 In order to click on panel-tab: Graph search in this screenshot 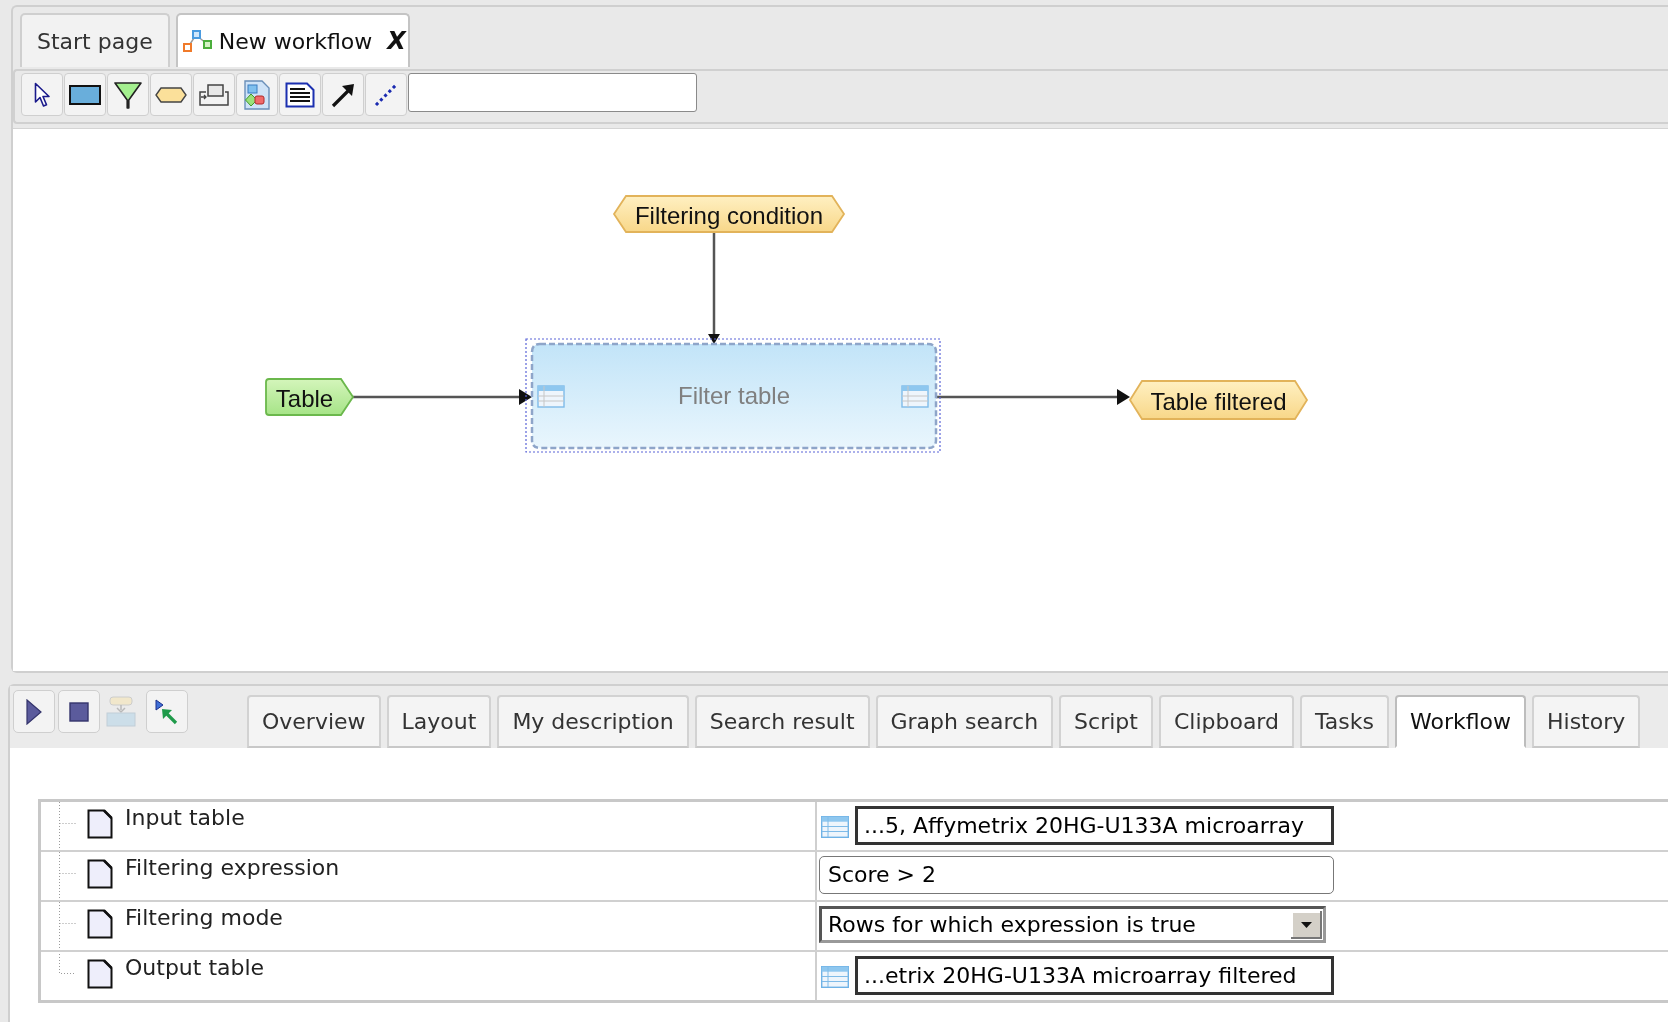, I will do `click(964, 721)`.